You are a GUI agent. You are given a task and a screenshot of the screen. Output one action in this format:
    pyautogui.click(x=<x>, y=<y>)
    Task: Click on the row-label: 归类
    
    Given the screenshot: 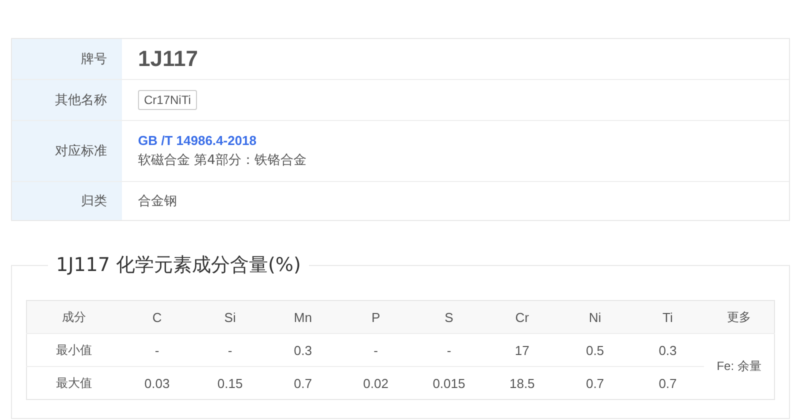 What is the action you would take?
    pyautogui.click(x=67, y=201)
    